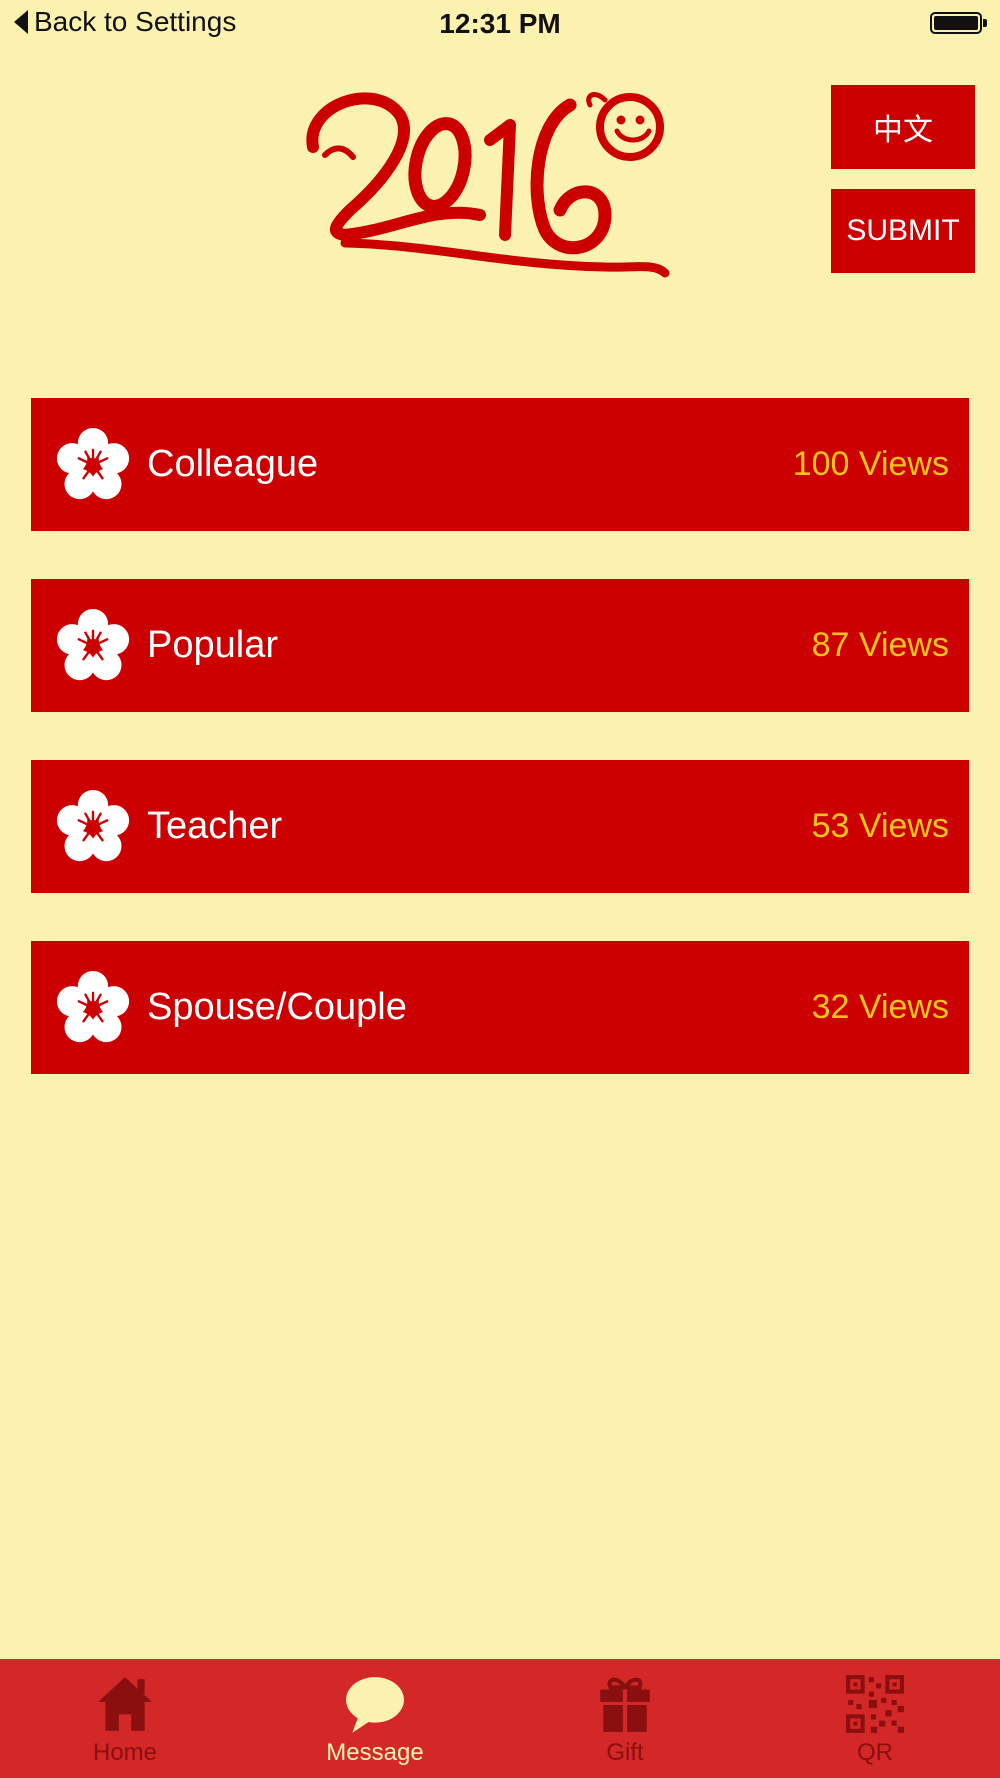 Image resolution: width=1000 pixels, height=1778 pixels. What do you see at coordinates (500, 464) in the screenshot?
I see `category-row-colleague: Colleague 100 Views` at bounding box center [500, 464].